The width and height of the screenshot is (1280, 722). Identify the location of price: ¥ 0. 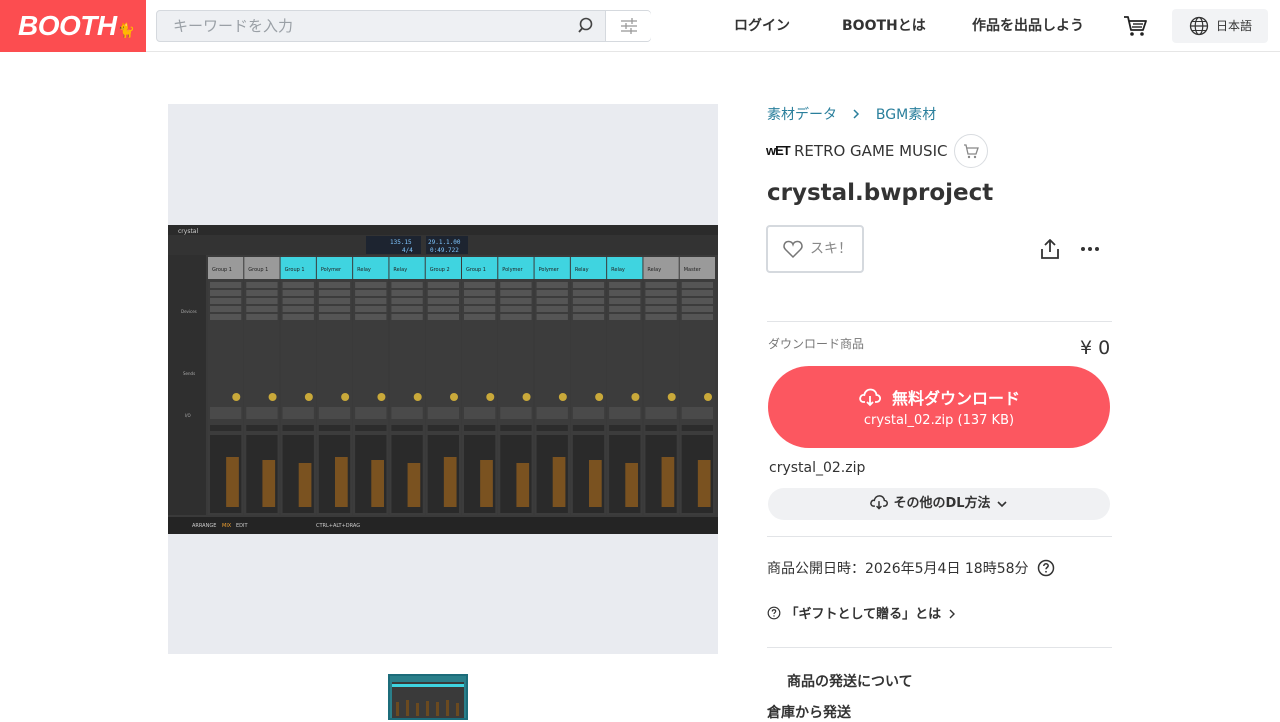
(1095, 348).